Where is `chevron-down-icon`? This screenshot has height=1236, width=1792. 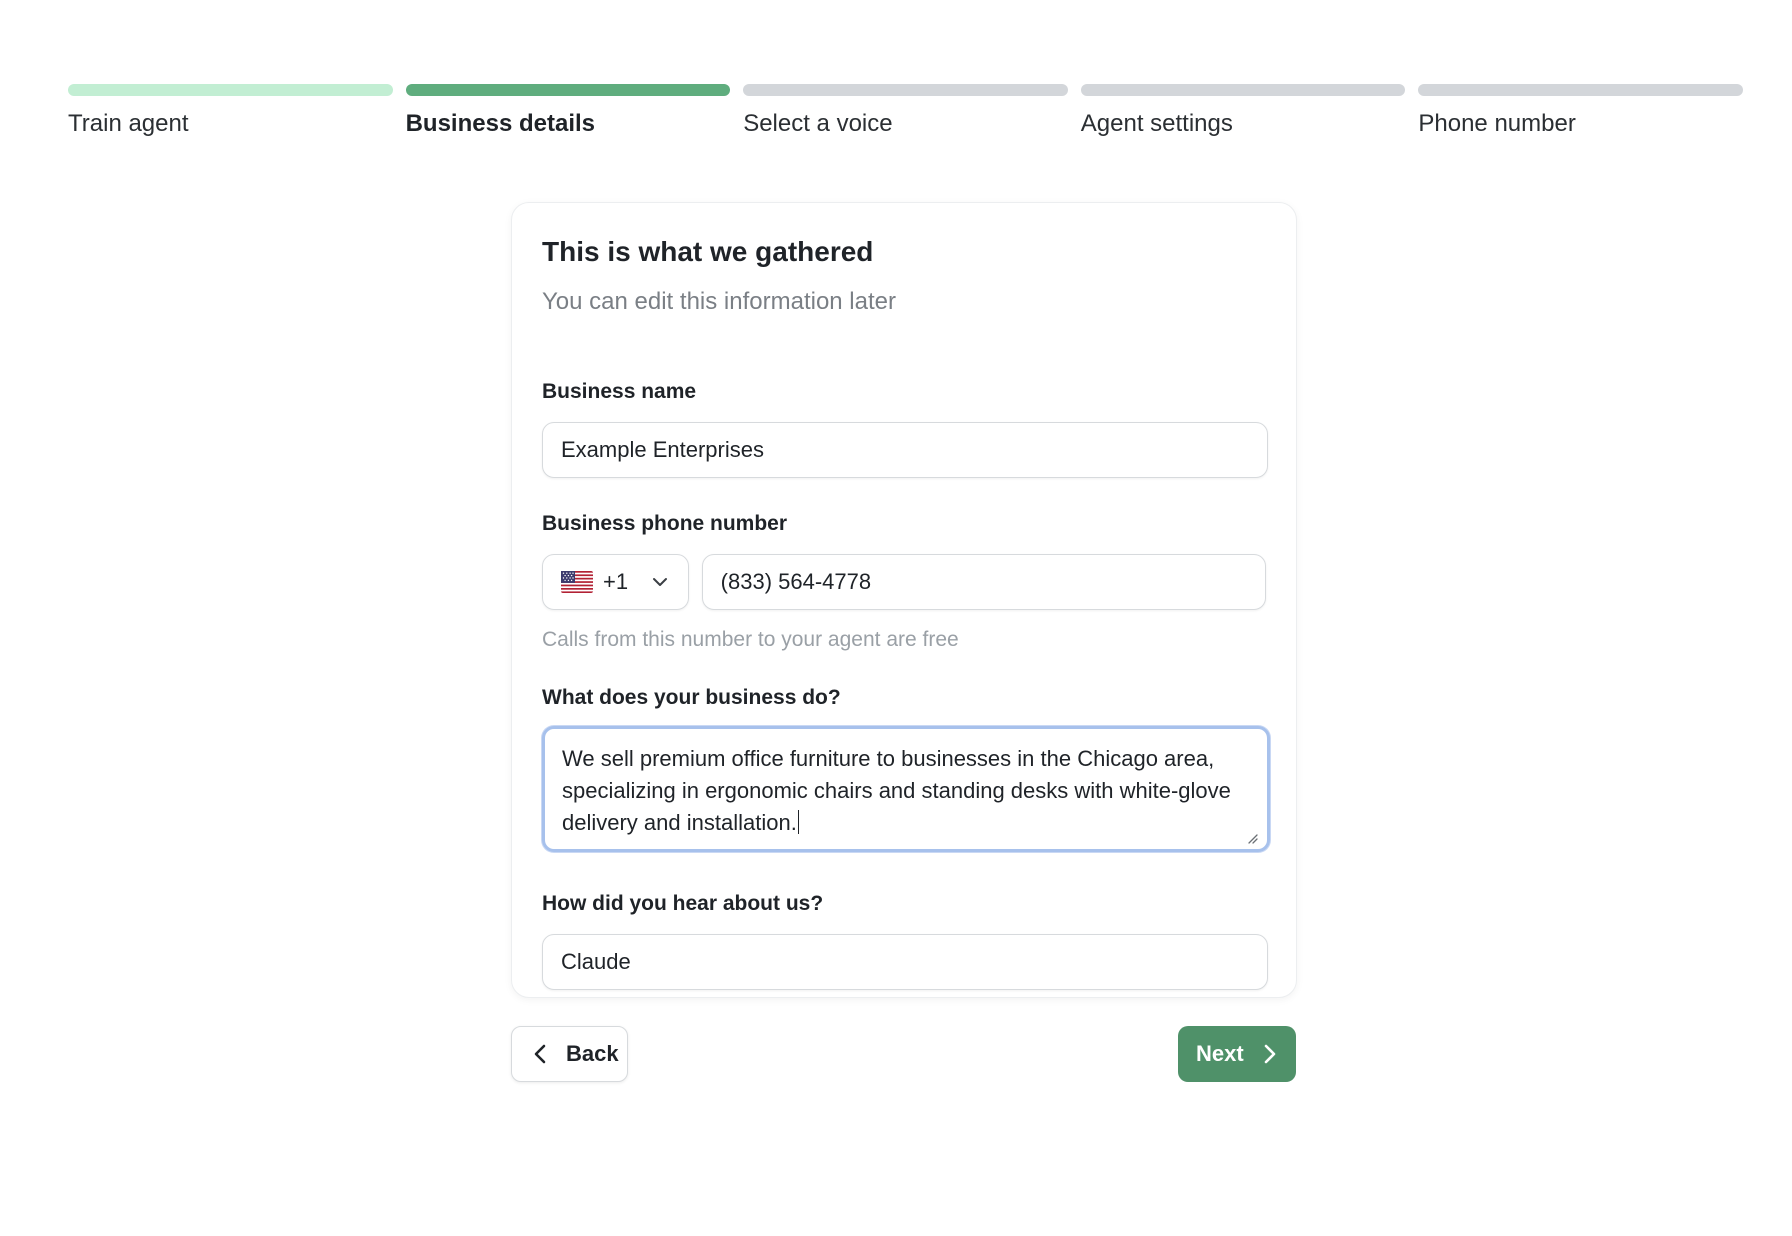
chevron-down-icon is located at coordinates (659, 582).